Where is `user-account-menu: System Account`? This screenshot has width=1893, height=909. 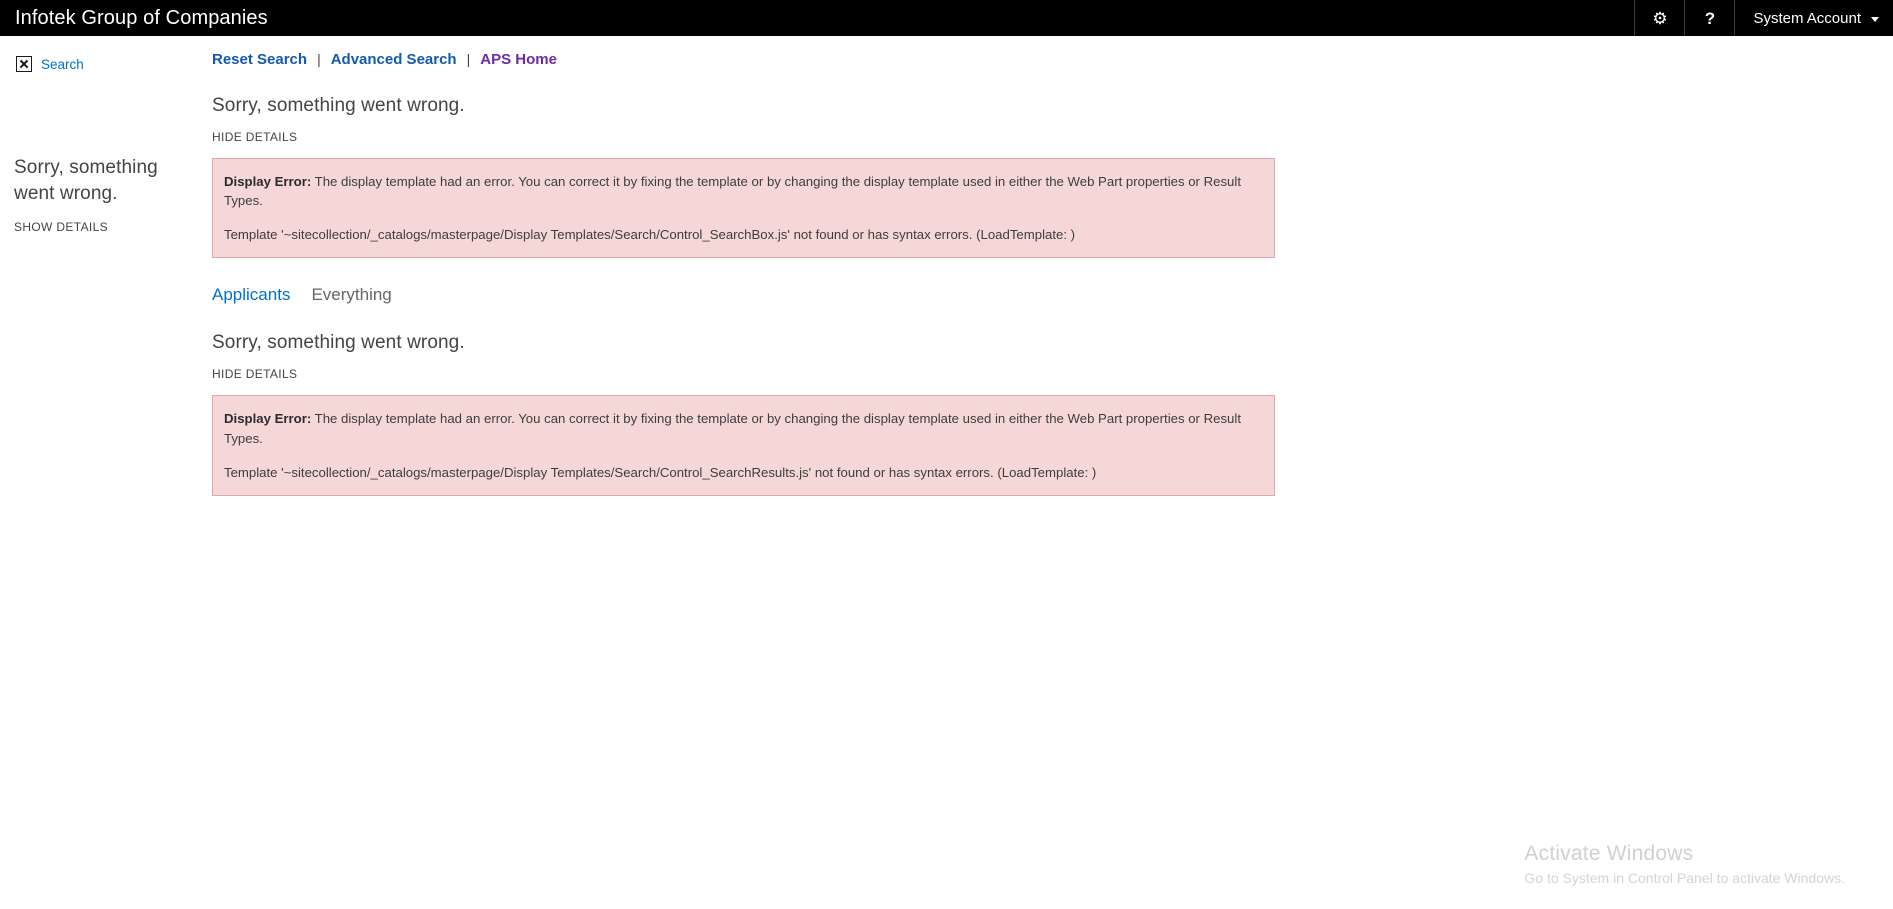 user-account-menu: System Account is located at coordinates (1813, 18).